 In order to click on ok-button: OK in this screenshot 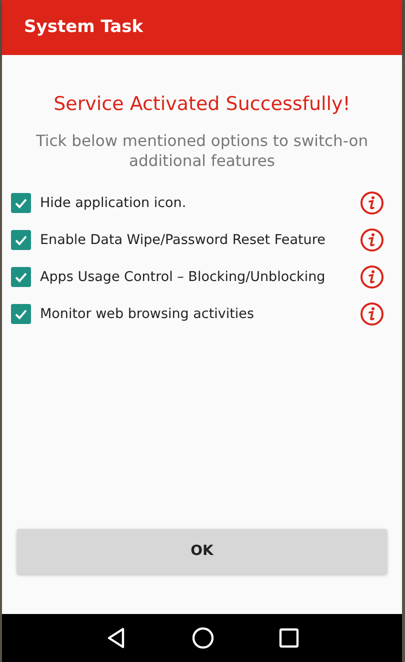, I will do `click(202, 551)`.